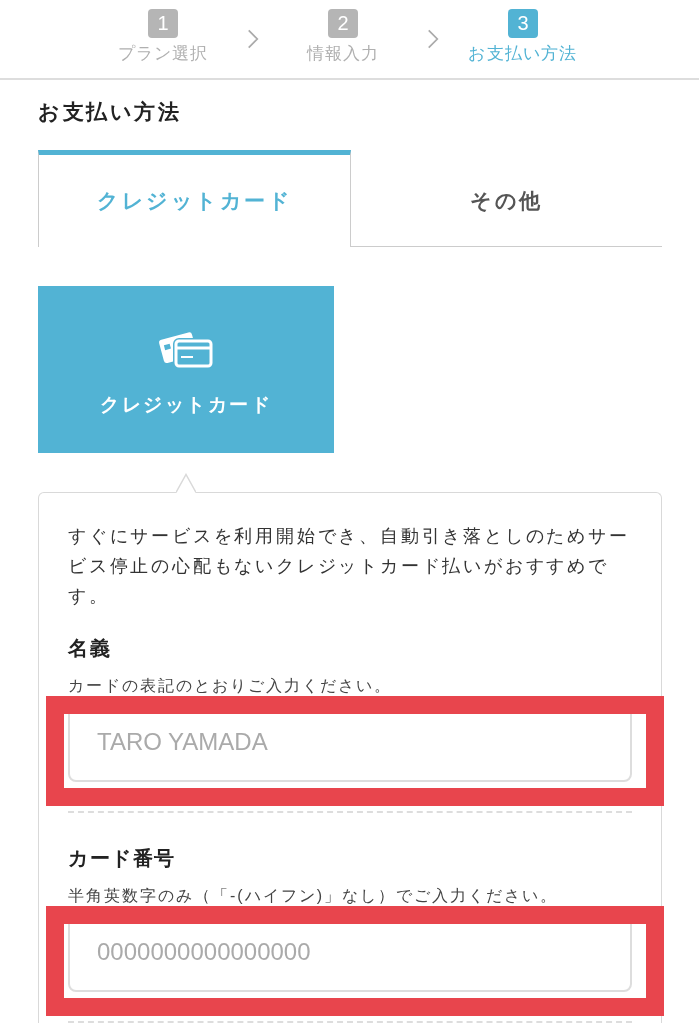 The image size is (699, 1024). What do you see at coordinates (186, 350) in the screenshot?
I see `credit-cards-icon` at bounding box center [186, 350].